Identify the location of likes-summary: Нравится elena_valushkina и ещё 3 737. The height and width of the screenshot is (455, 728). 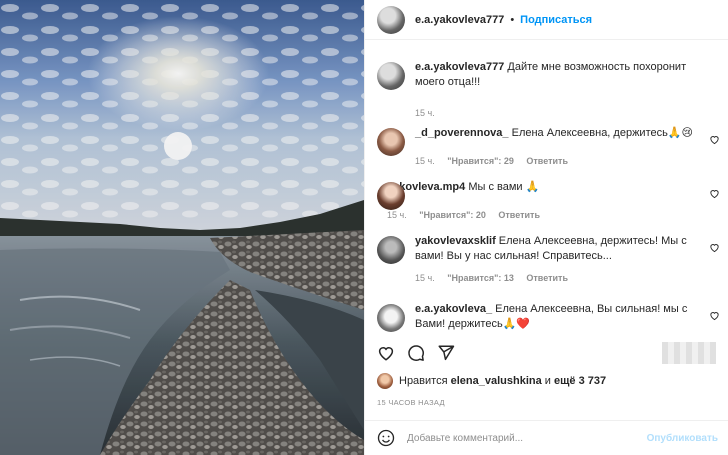
(491, 381).